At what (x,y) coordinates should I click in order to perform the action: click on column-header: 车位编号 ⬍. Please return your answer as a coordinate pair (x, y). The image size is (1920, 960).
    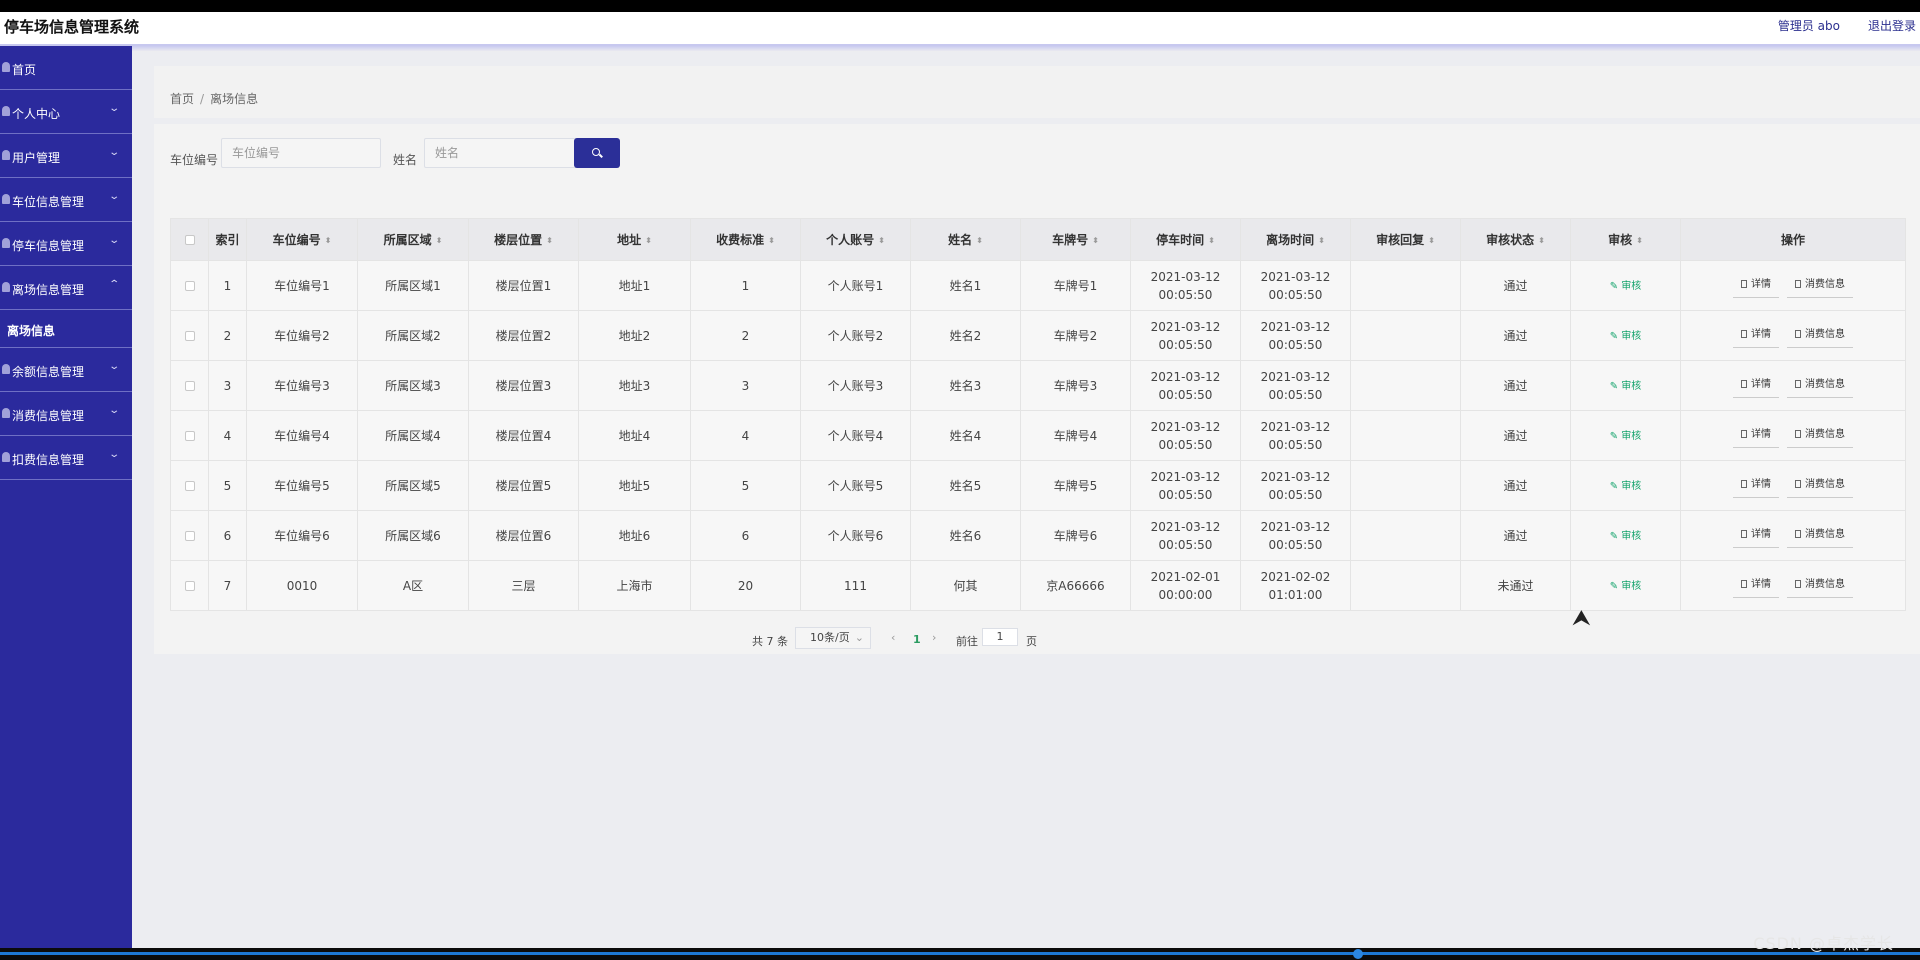
    Looking at the image, I should click on (302, 239).